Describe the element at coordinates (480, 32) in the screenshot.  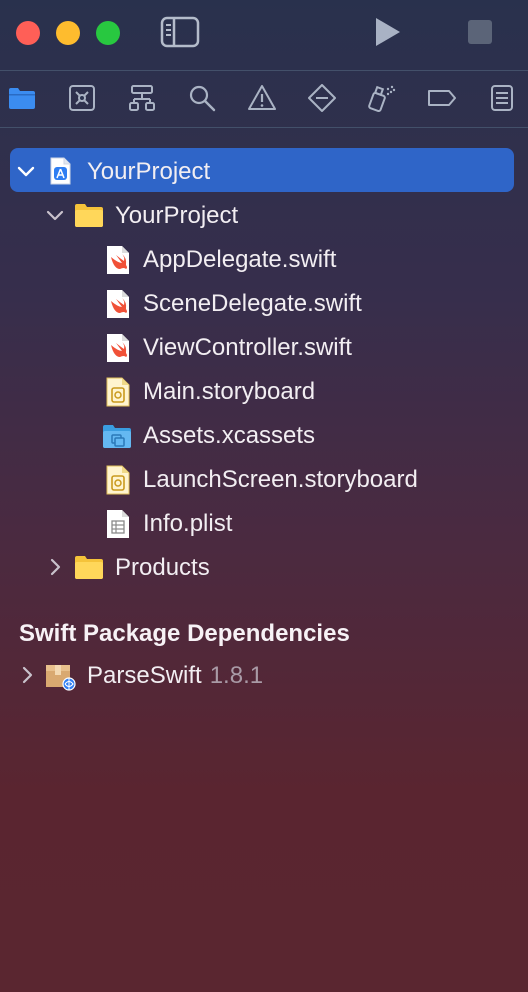
I see `stop-icon` at that location.